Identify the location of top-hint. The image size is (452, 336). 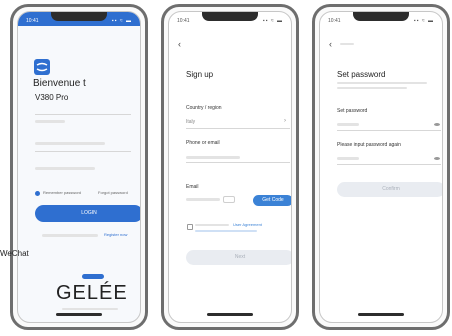
(347, 44).